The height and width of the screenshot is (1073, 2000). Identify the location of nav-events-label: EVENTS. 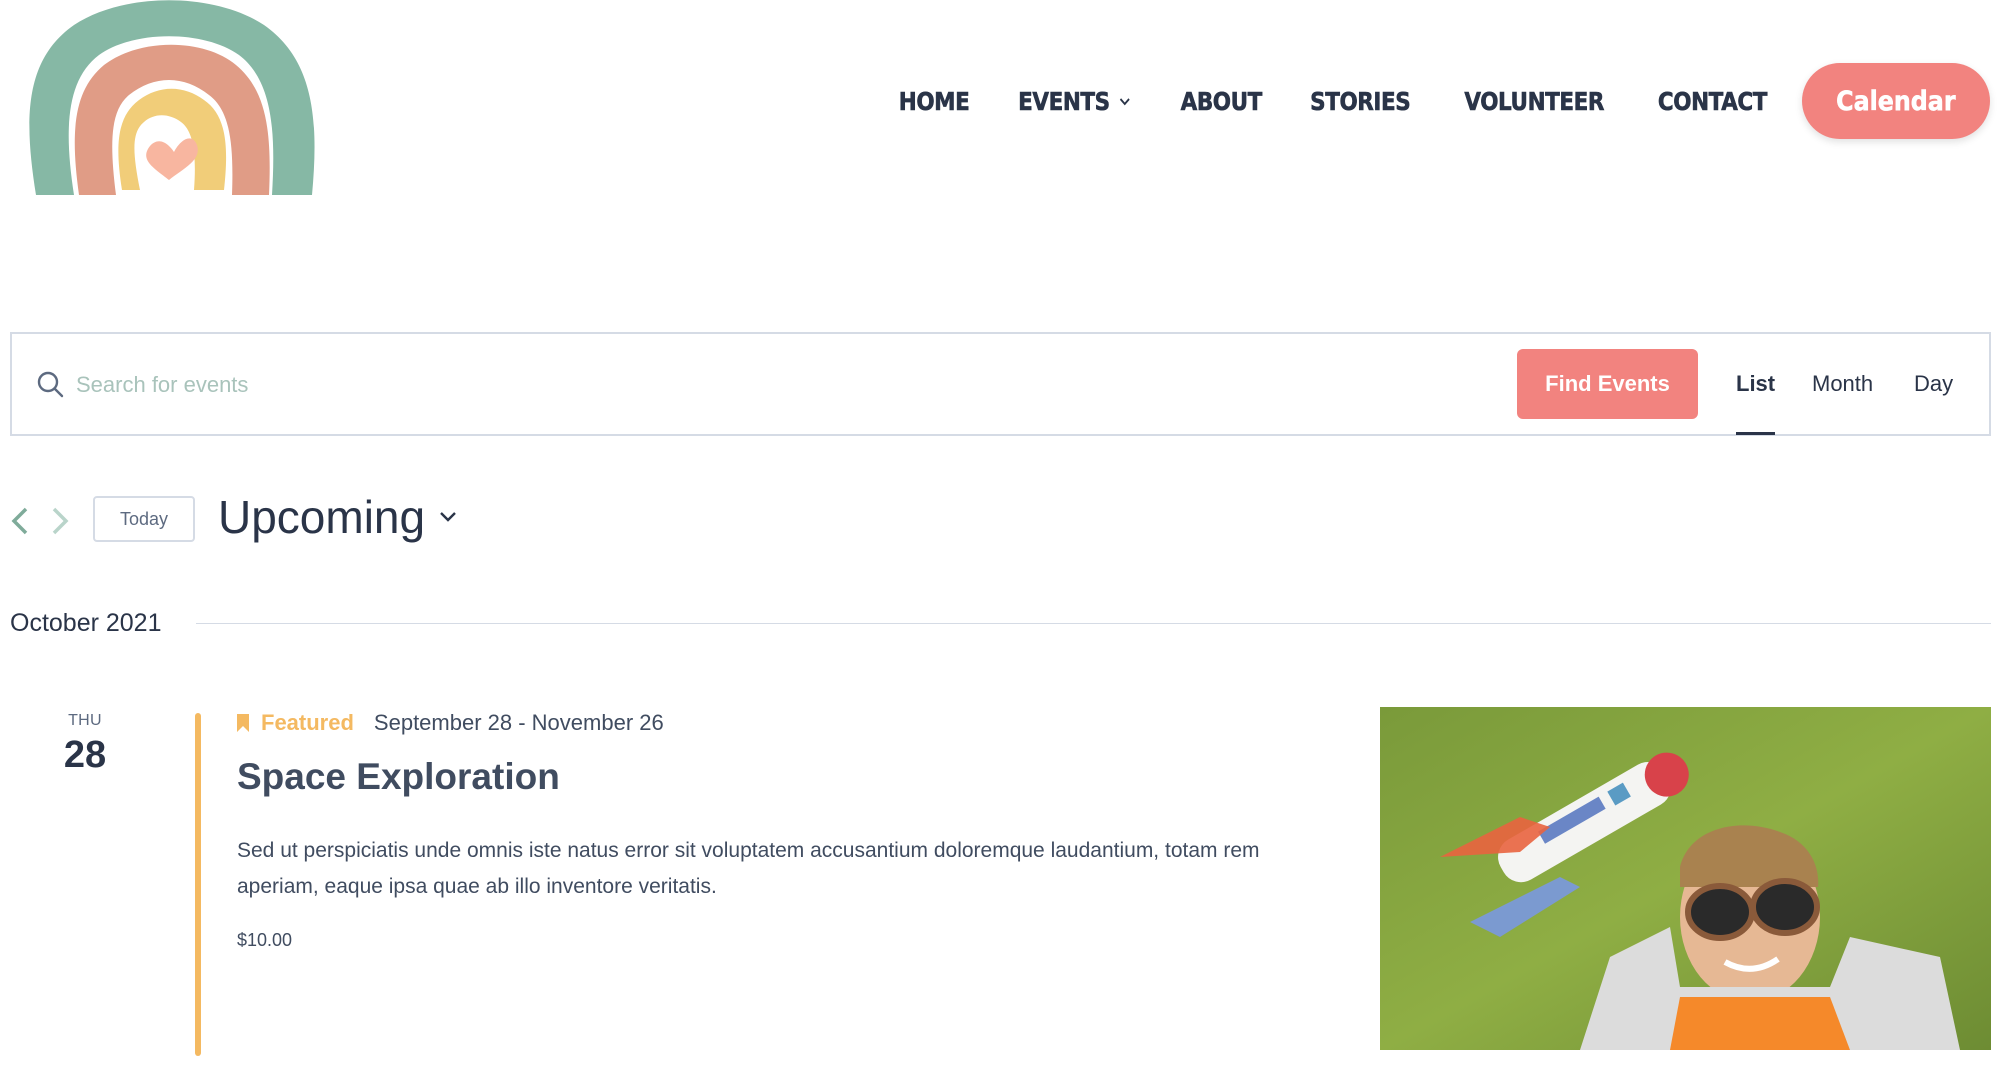
(1064, 101).